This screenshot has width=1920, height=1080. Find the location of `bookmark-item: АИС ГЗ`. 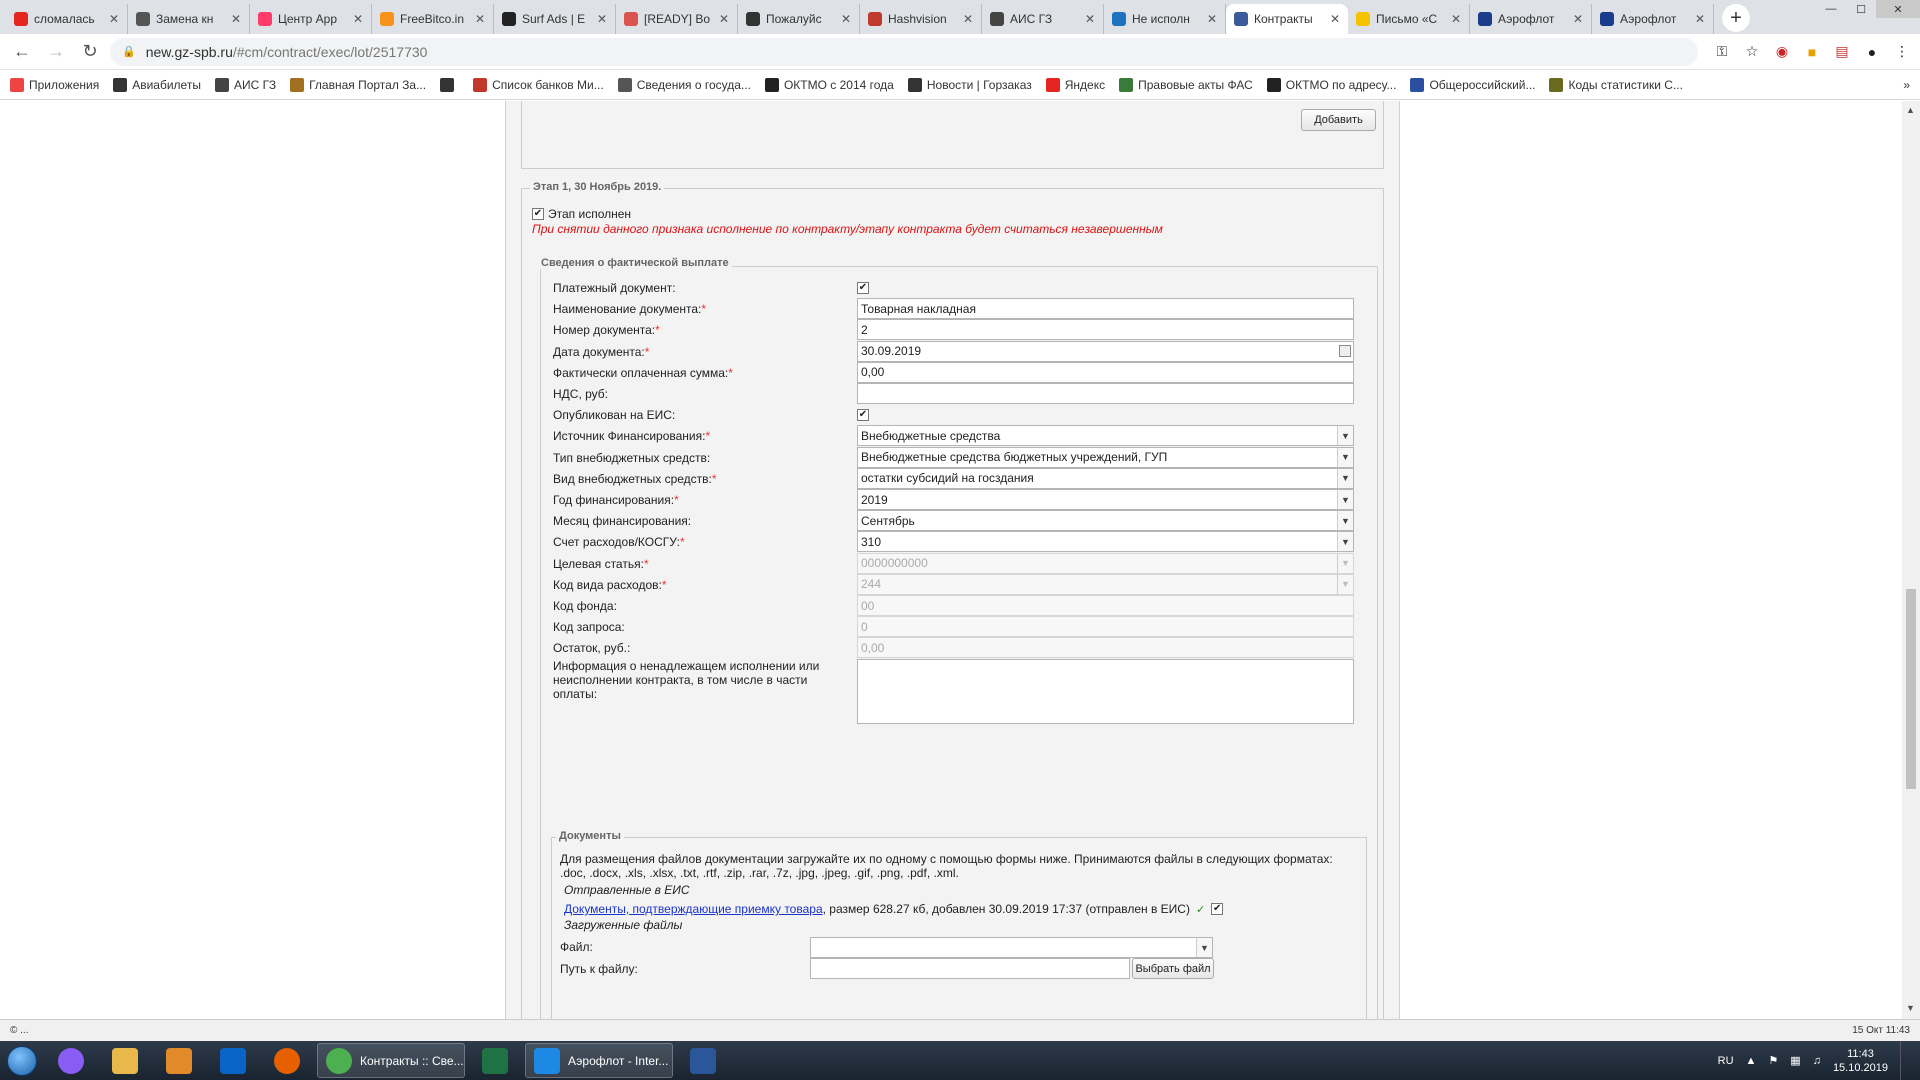

bookmark-item: АИС ГЗ is located at coordinates (245, 84).